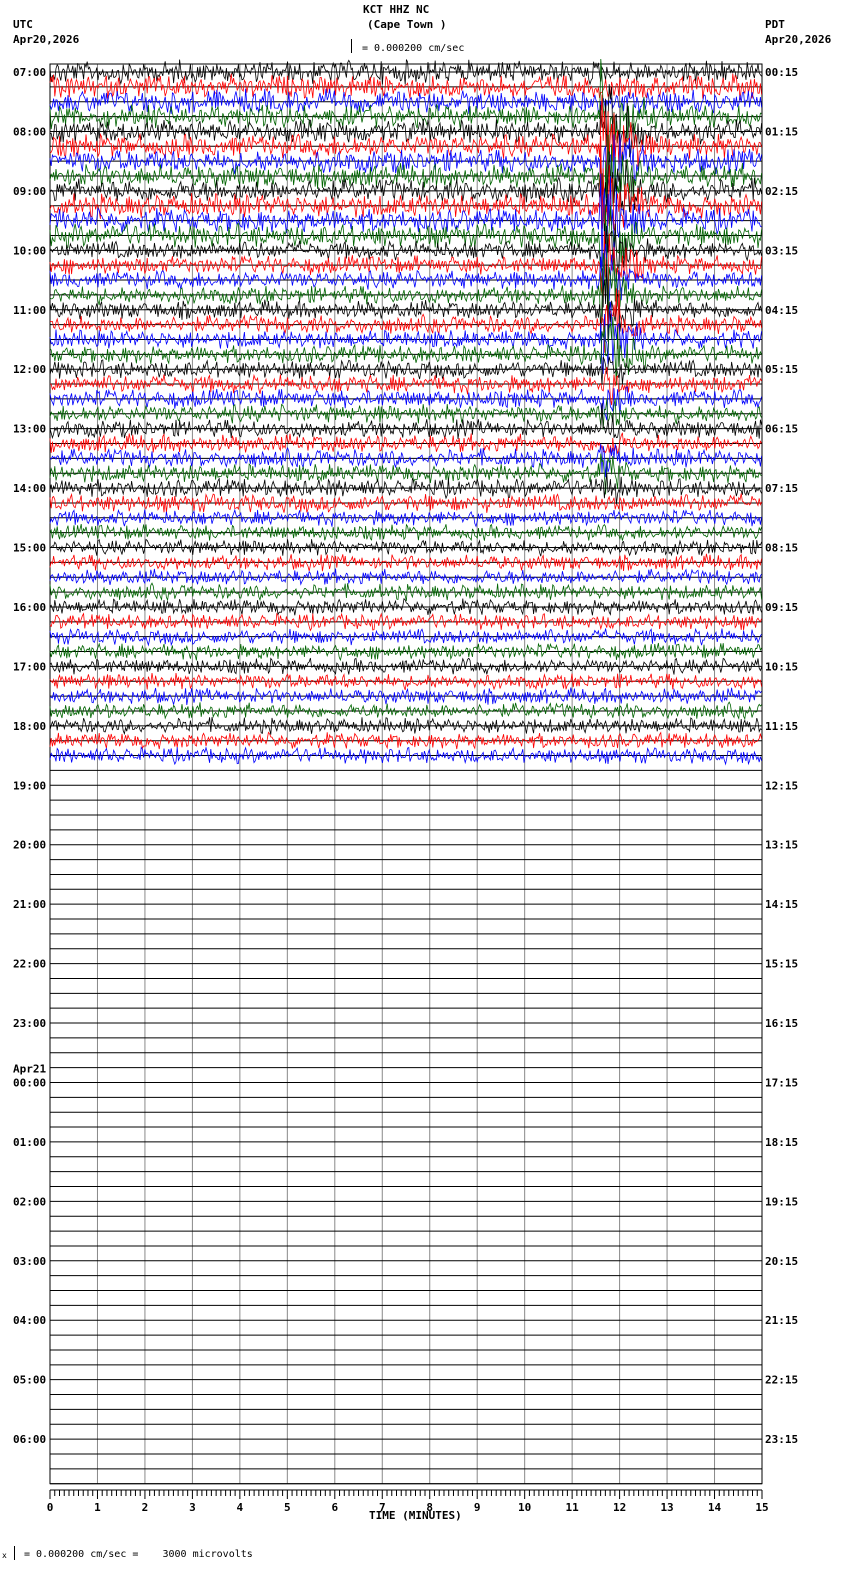 This screenshot has width=850, height=1584. What do you see at coordinates (29, 1439) in the screenshot?
I see `utc-hour-label: 06:00` at bounding box center [29, 1439].